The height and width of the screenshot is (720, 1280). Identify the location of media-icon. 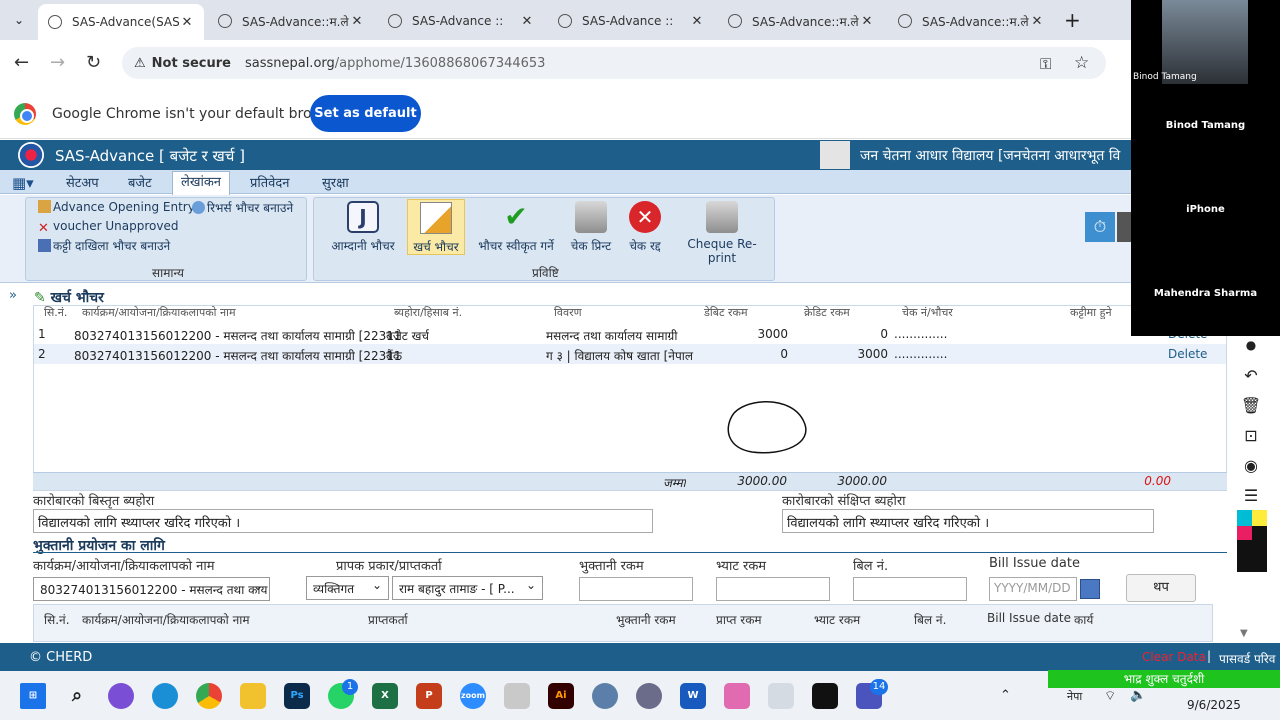
(605, 696).